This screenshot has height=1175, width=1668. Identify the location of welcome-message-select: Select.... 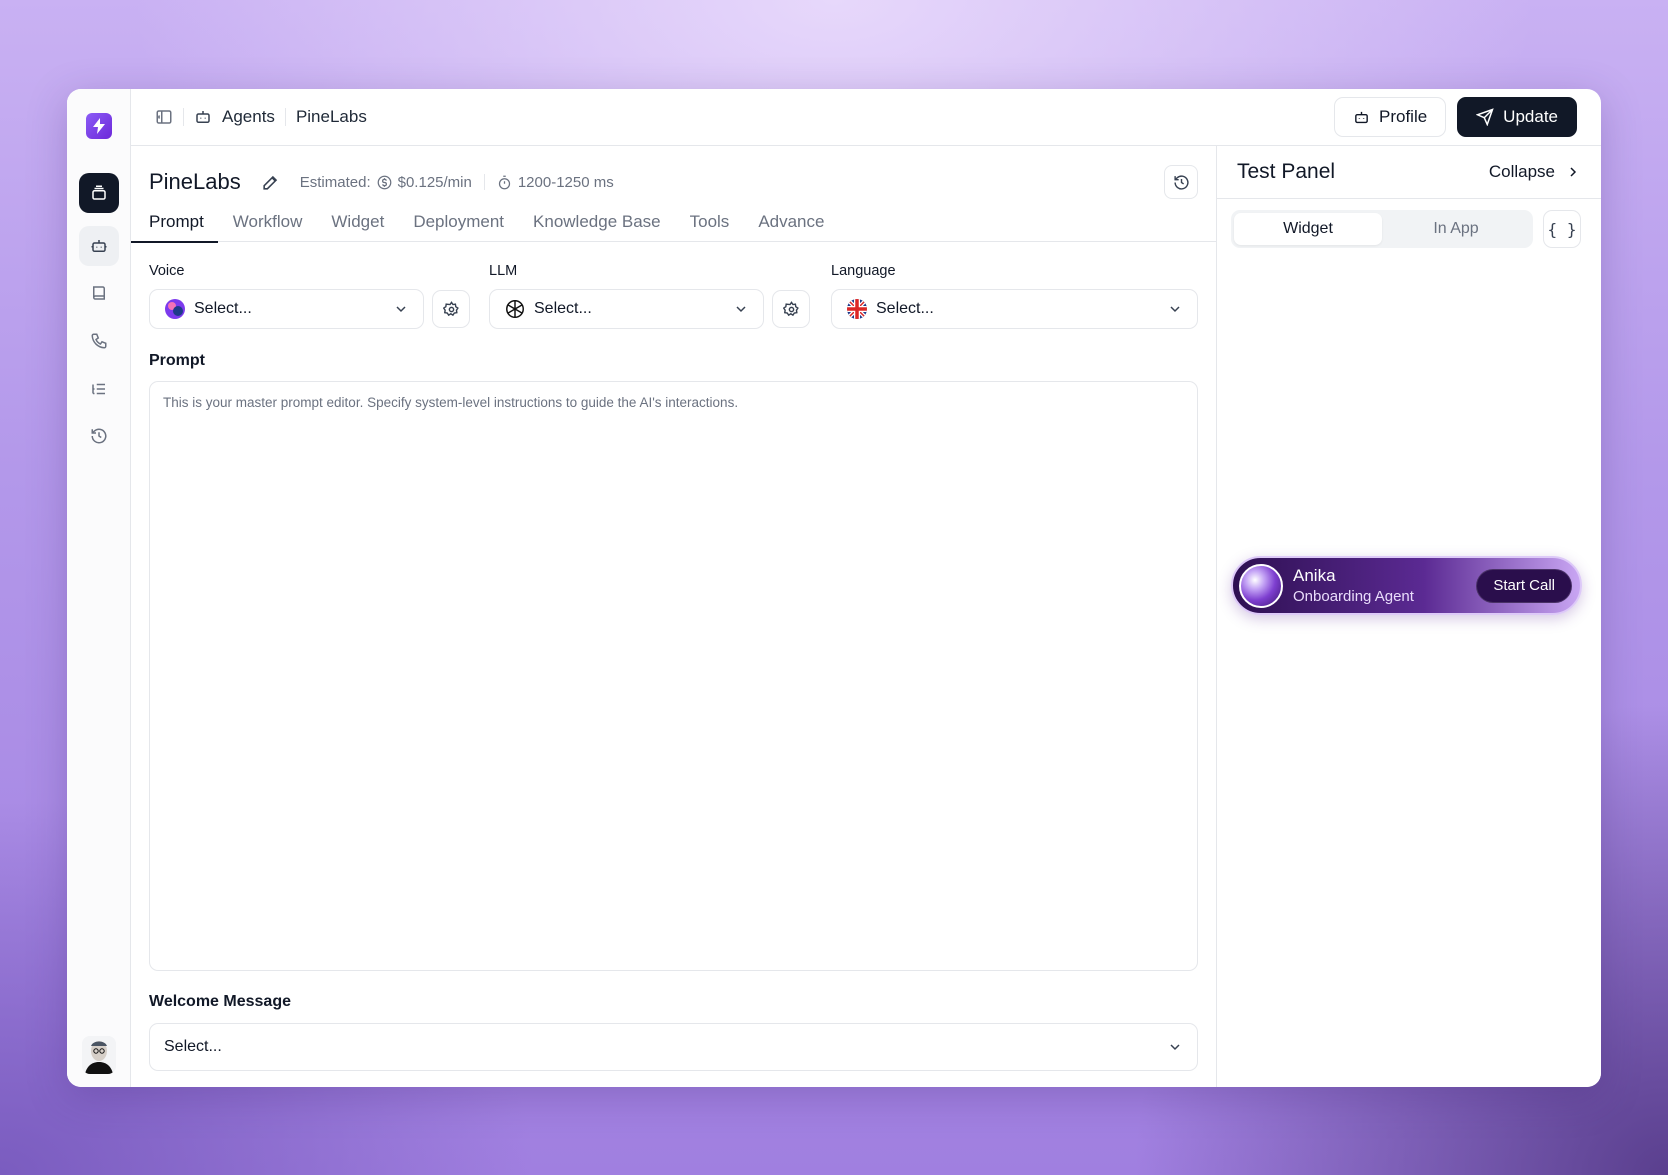
(673, 1047).